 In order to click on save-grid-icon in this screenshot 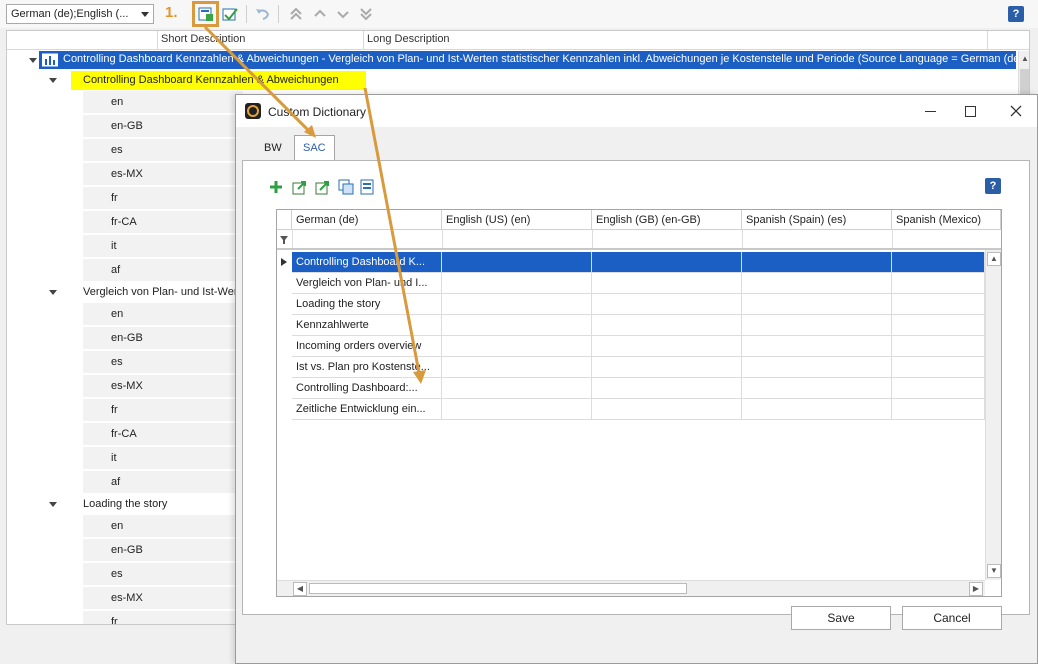, I will do `click(368, 187)`.